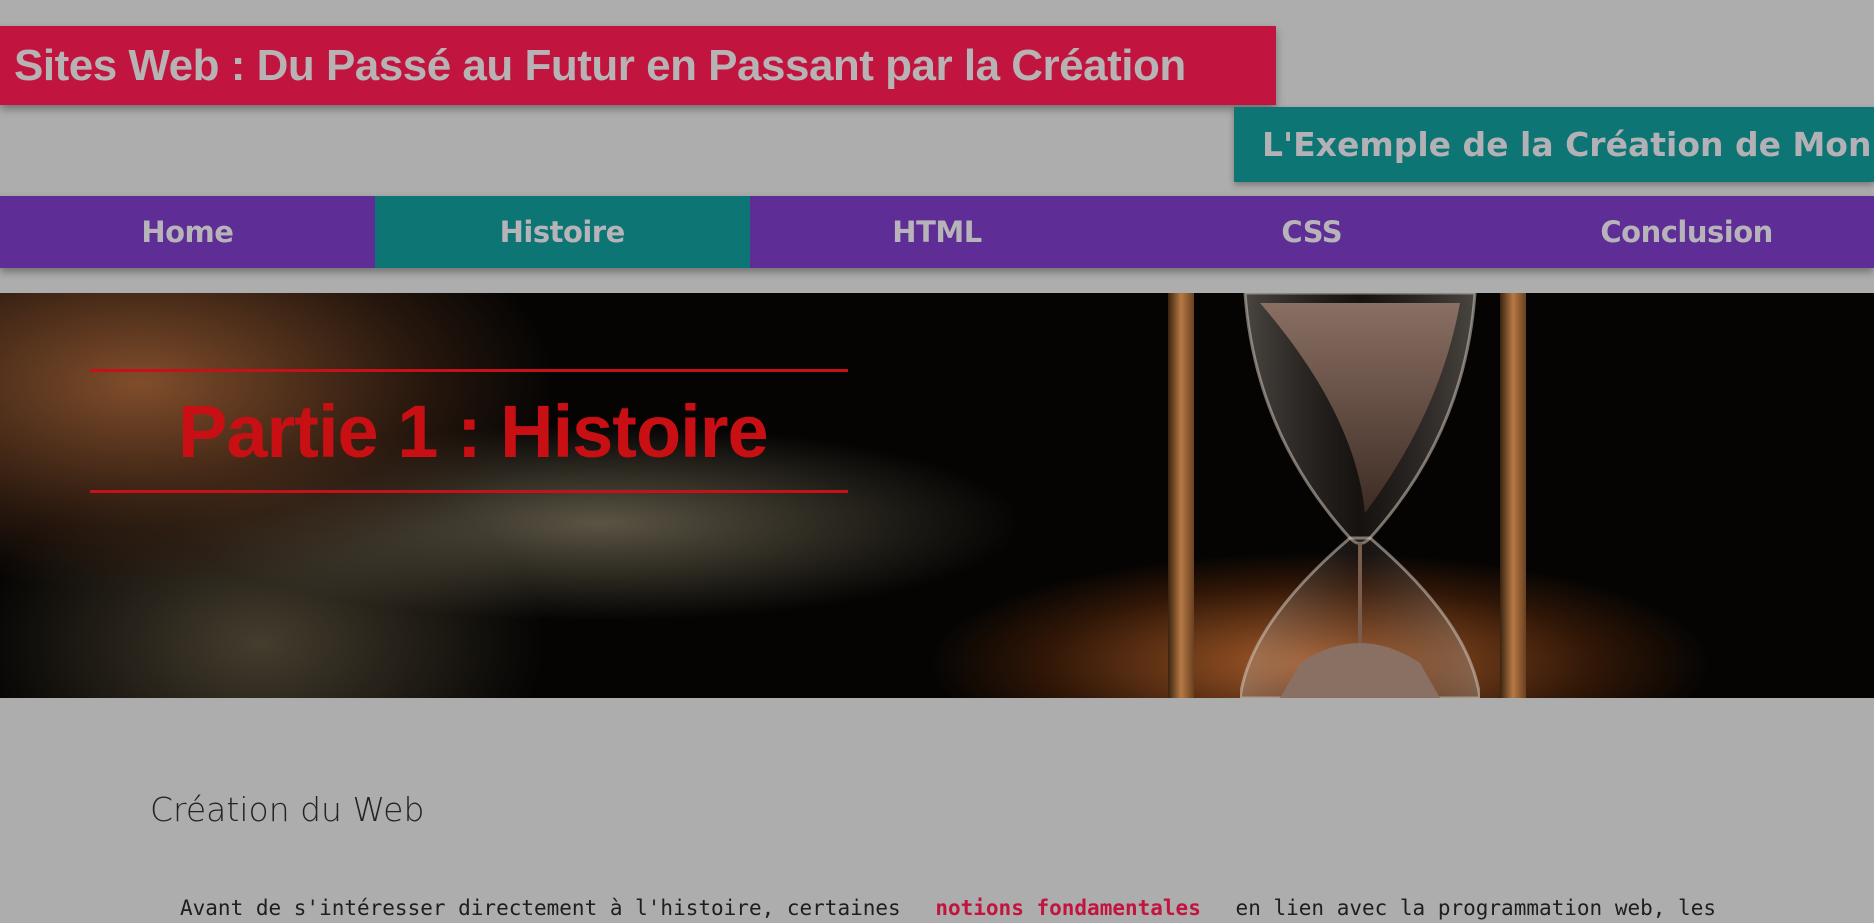 The width and height of the screenshot is (1874, 923). I want to click on nav-item-css: CSS, so click(1311, 232).